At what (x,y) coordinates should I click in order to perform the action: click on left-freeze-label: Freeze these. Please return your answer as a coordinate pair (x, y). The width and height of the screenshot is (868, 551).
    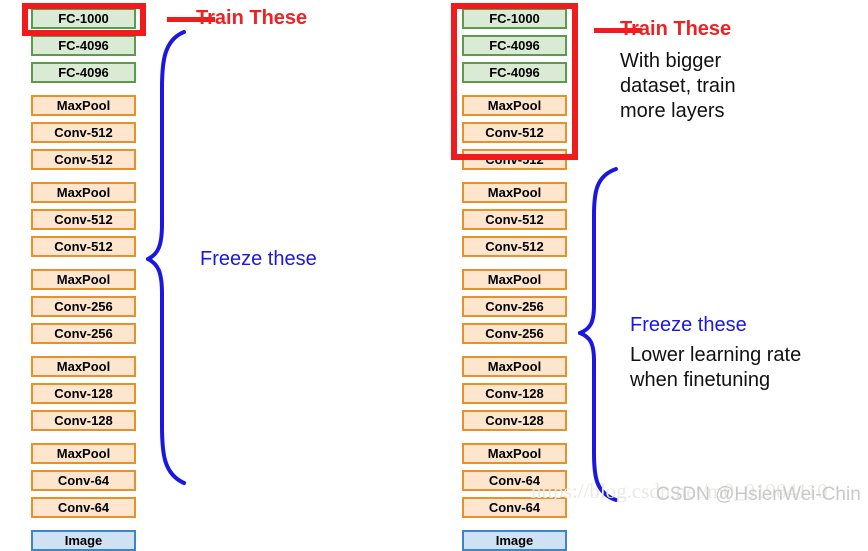
    Looking at the image, I should click on (258, 259).